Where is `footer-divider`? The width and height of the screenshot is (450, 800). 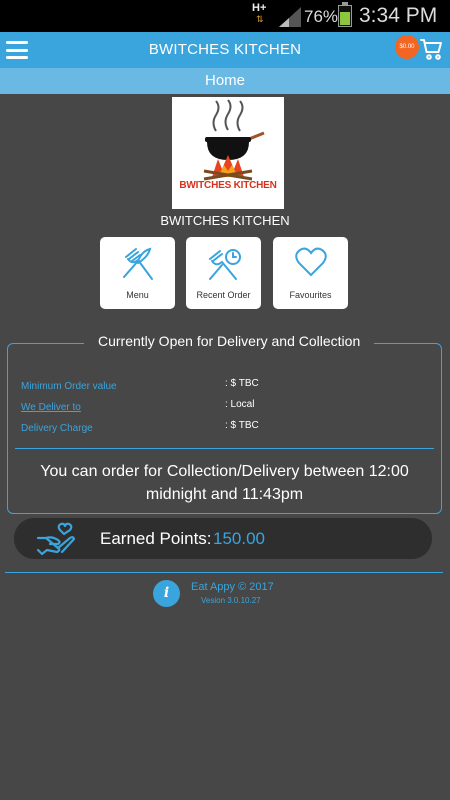
footer-divider is located at coordinates (224, 572).